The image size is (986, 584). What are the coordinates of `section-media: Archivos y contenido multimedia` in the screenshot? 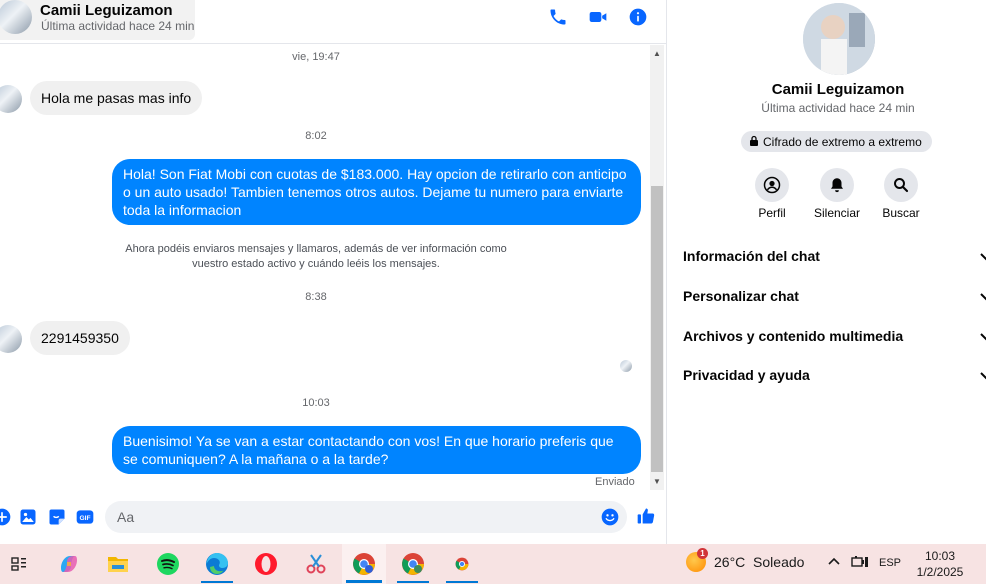 It's located at (834, 336).